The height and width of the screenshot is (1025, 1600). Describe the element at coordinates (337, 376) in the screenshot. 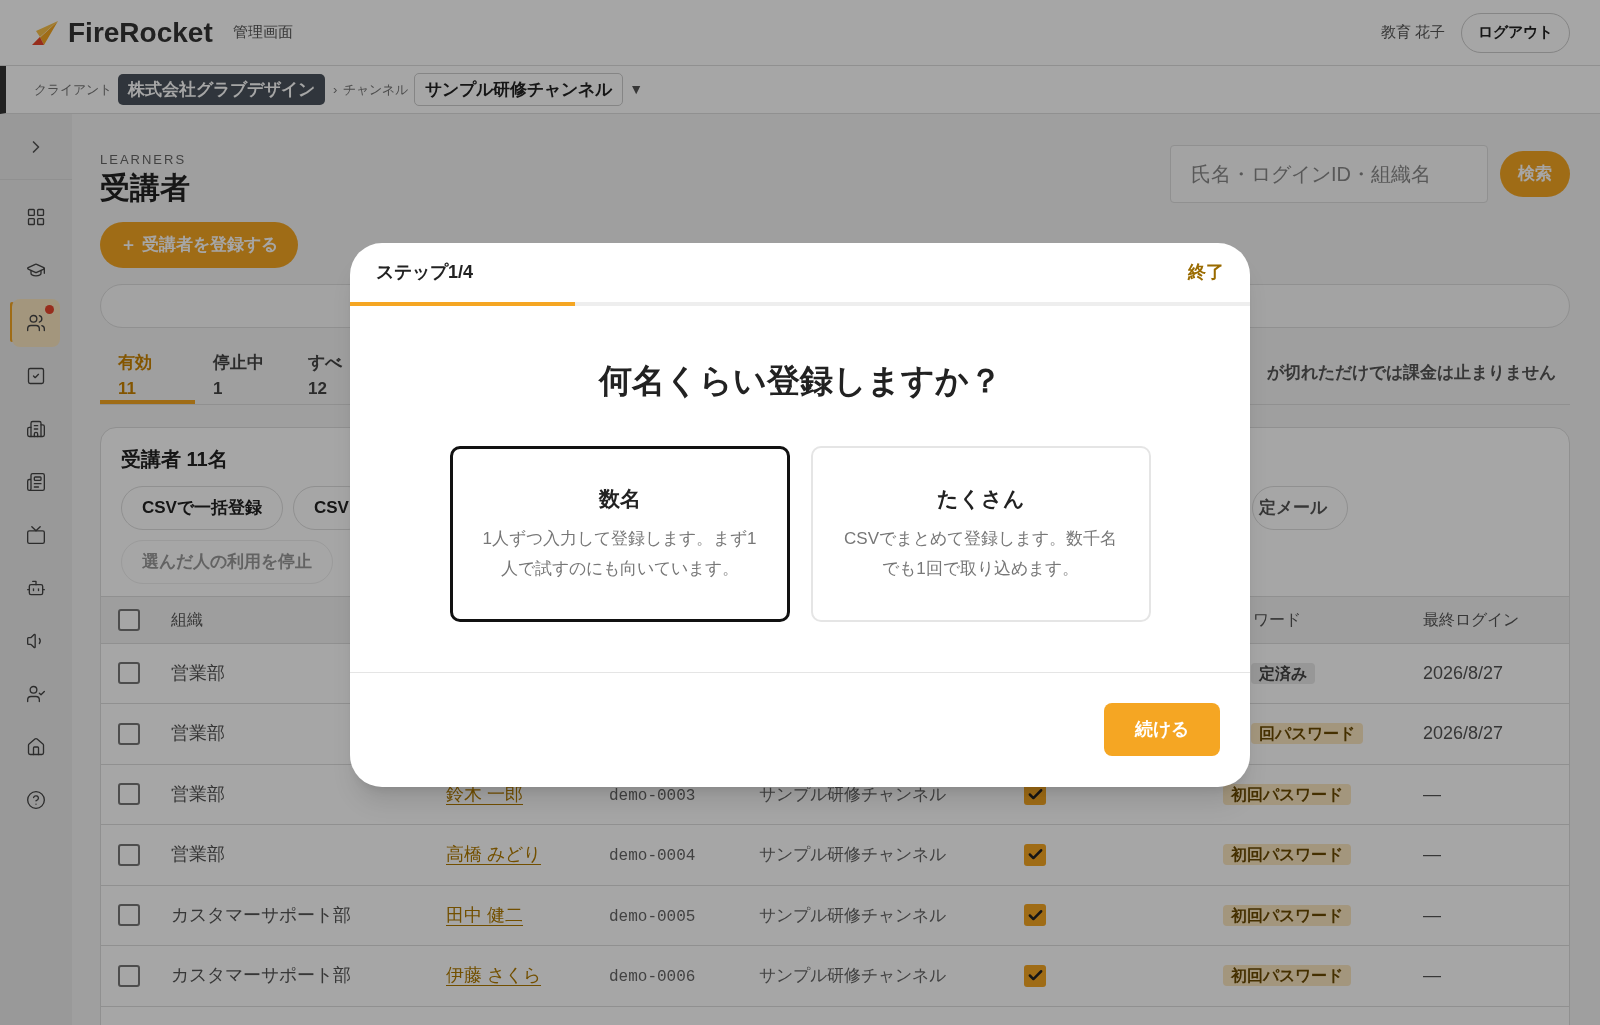

I see `tab: すべ 12` at that location.